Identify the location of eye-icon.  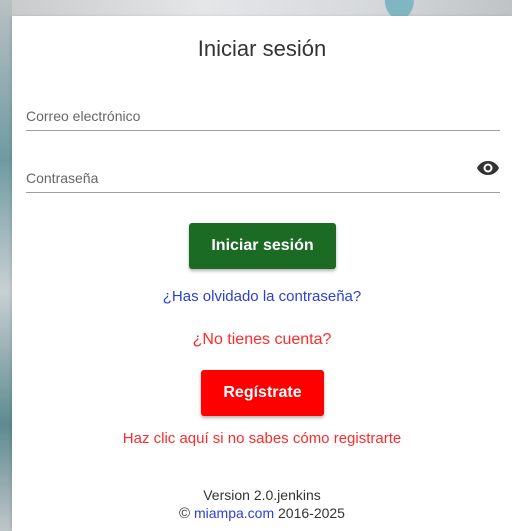
(488, 168).